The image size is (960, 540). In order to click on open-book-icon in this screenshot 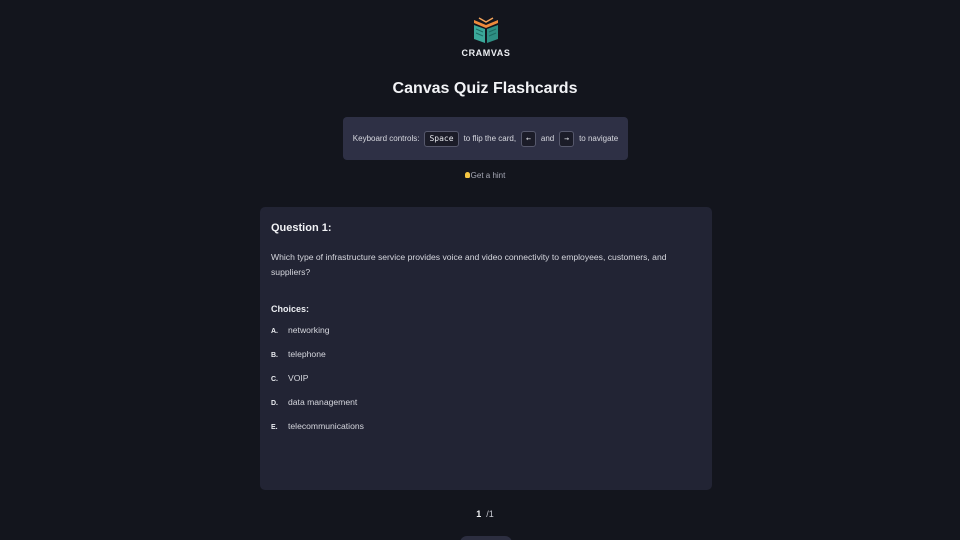, I will do `click(486, 30)`.